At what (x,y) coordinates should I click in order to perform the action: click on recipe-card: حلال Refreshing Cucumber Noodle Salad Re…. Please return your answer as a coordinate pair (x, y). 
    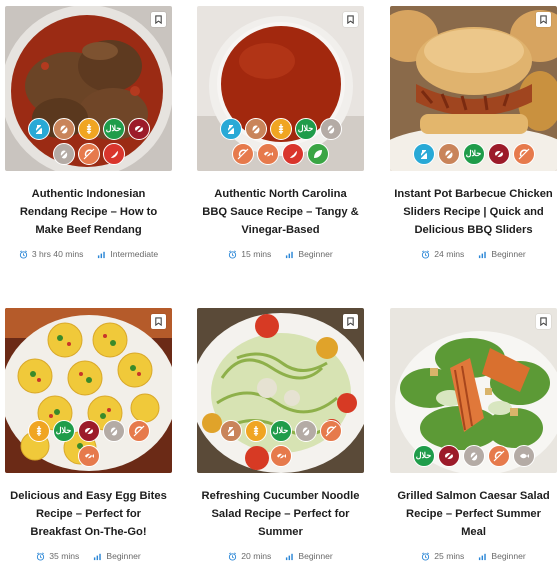
    Looking at the image, I should click on (280, 434).